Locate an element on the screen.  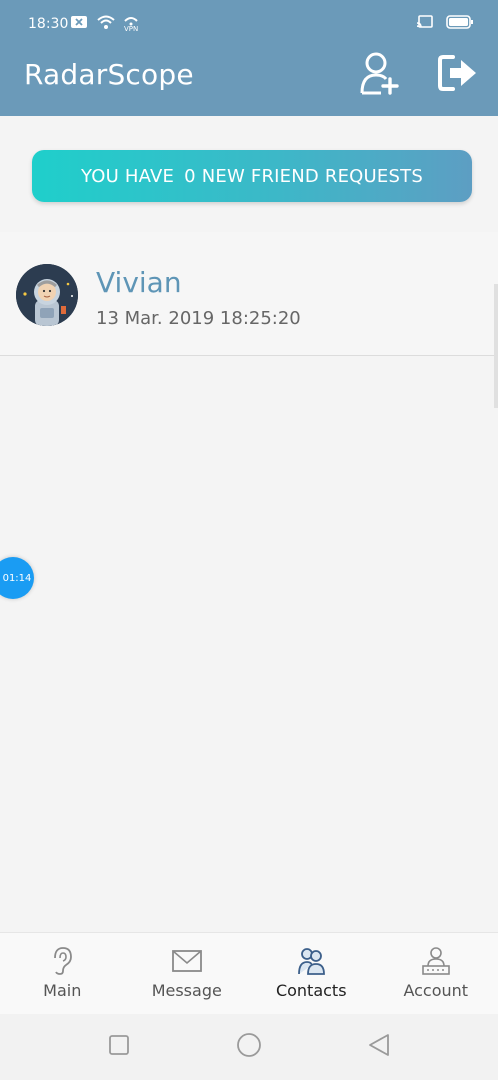
battery-icon is located at coordinates (460, 24).